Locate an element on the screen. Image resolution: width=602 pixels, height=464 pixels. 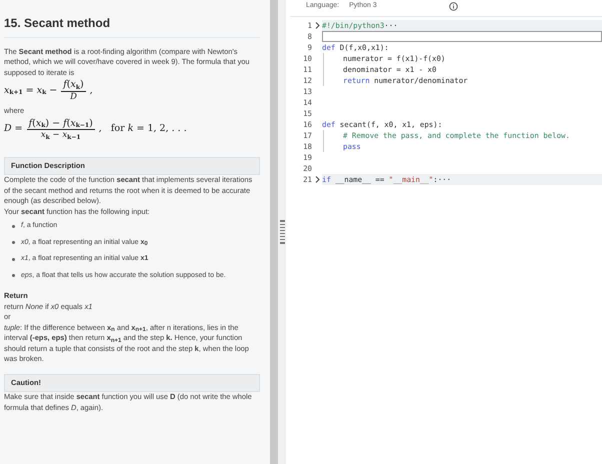
problem-title: 15. Secant method is located at coordinates (132, 28).